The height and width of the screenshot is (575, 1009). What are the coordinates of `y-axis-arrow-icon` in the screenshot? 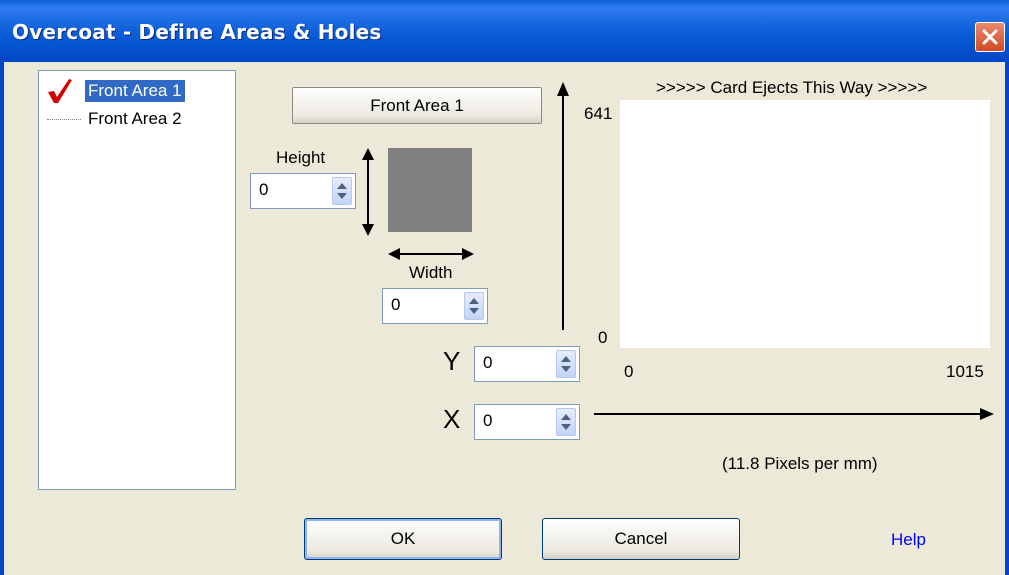 It's located at (563, 206).